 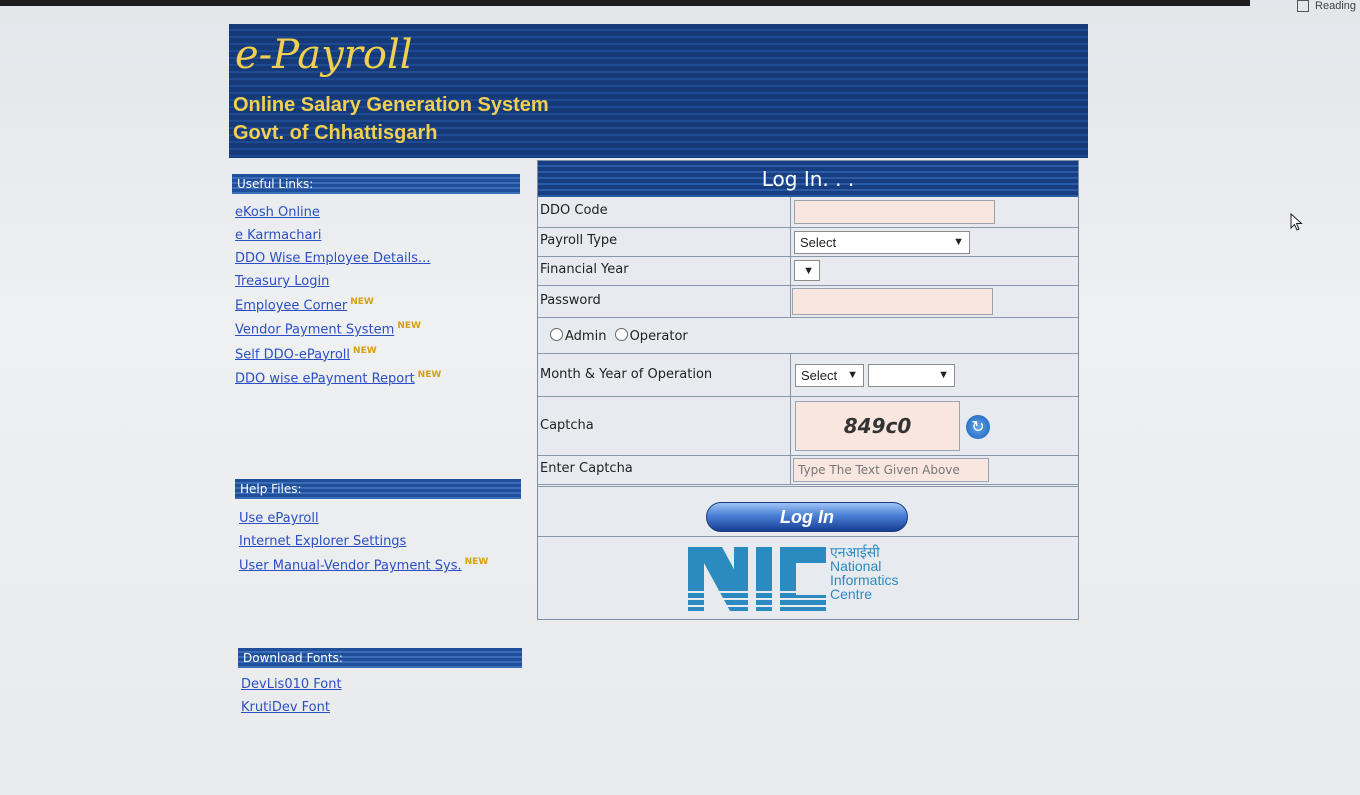 What do you see at coordinates (567, 425) in the screenshot?
I see `captcha-label: Captcha` at bounding box center [567, 425].